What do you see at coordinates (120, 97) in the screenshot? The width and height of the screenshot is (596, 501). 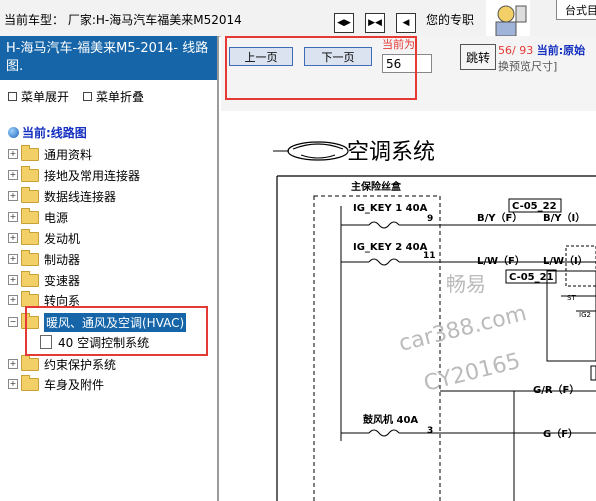 I see `menu-collapse-label: 菜单折叠` at bounding box center [120, 97].